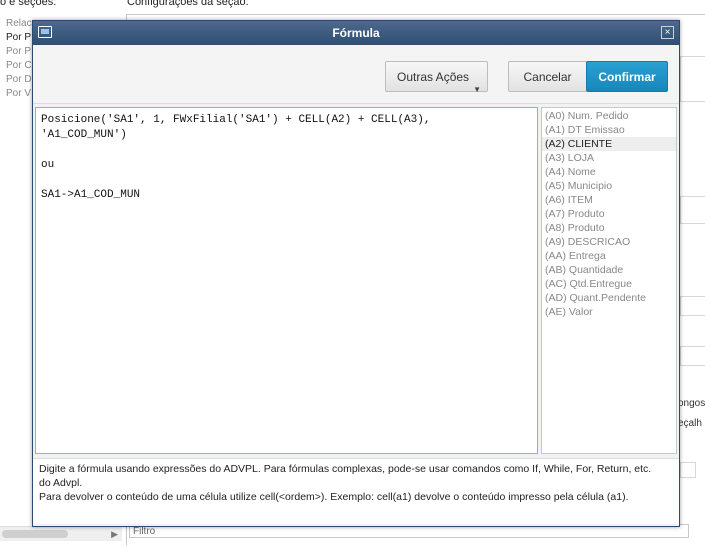 This screenshot has width=705, height=547. I want to click on field-list-item: (A7) Produto, so click(609, 214).